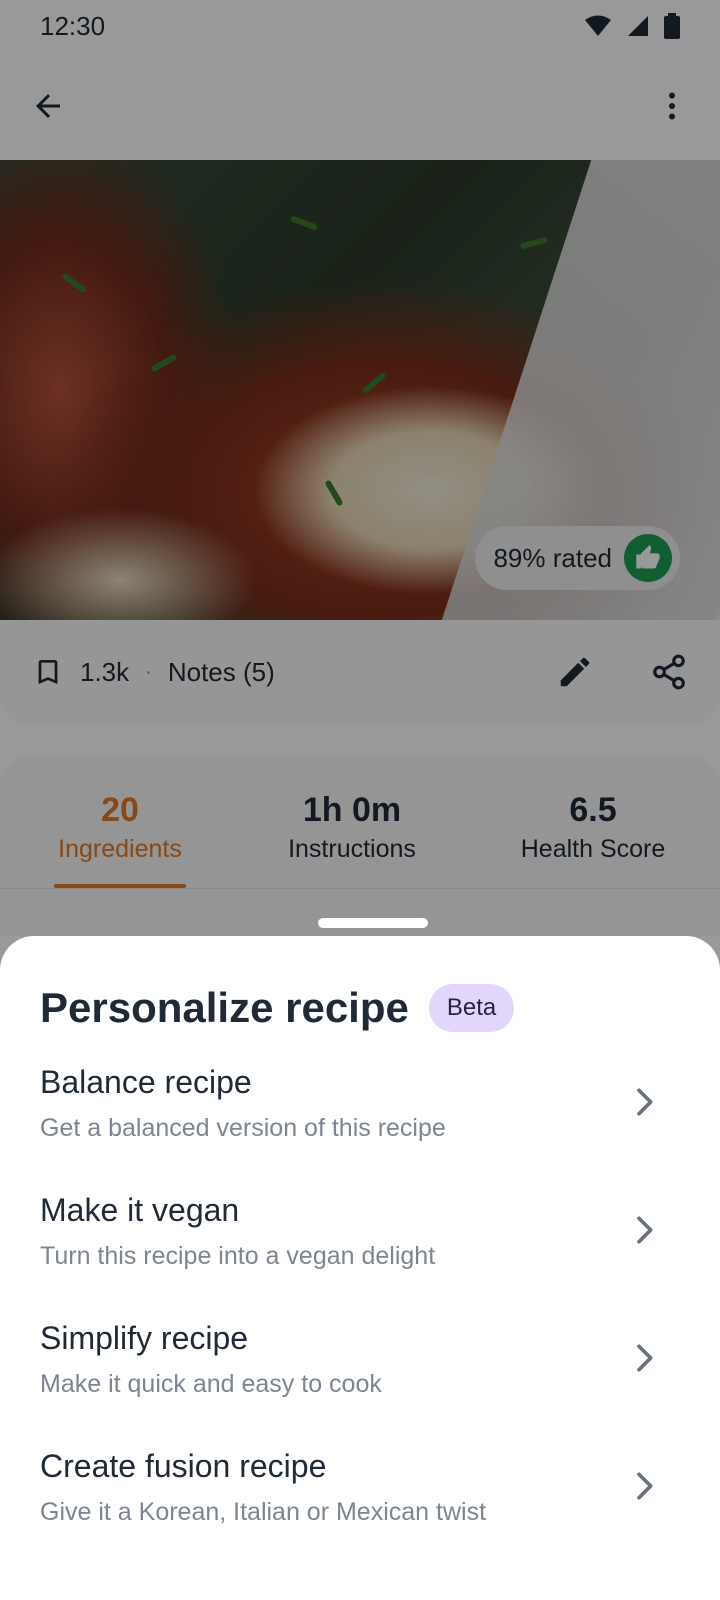 The height and width of the screenshot is (1600, 720). I want to click on option-title: Balance recipe, so click(146, 1082).